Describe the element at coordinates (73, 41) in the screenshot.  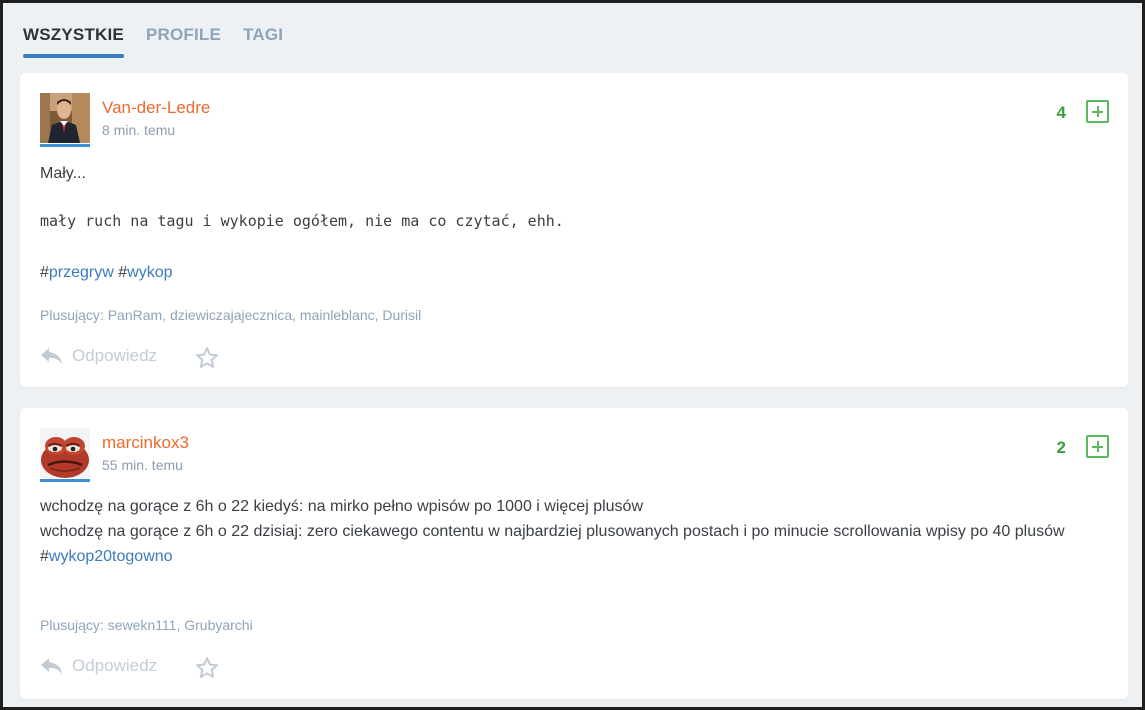
I see `tab-wszystkie: WSZYSTKIE` at that location.